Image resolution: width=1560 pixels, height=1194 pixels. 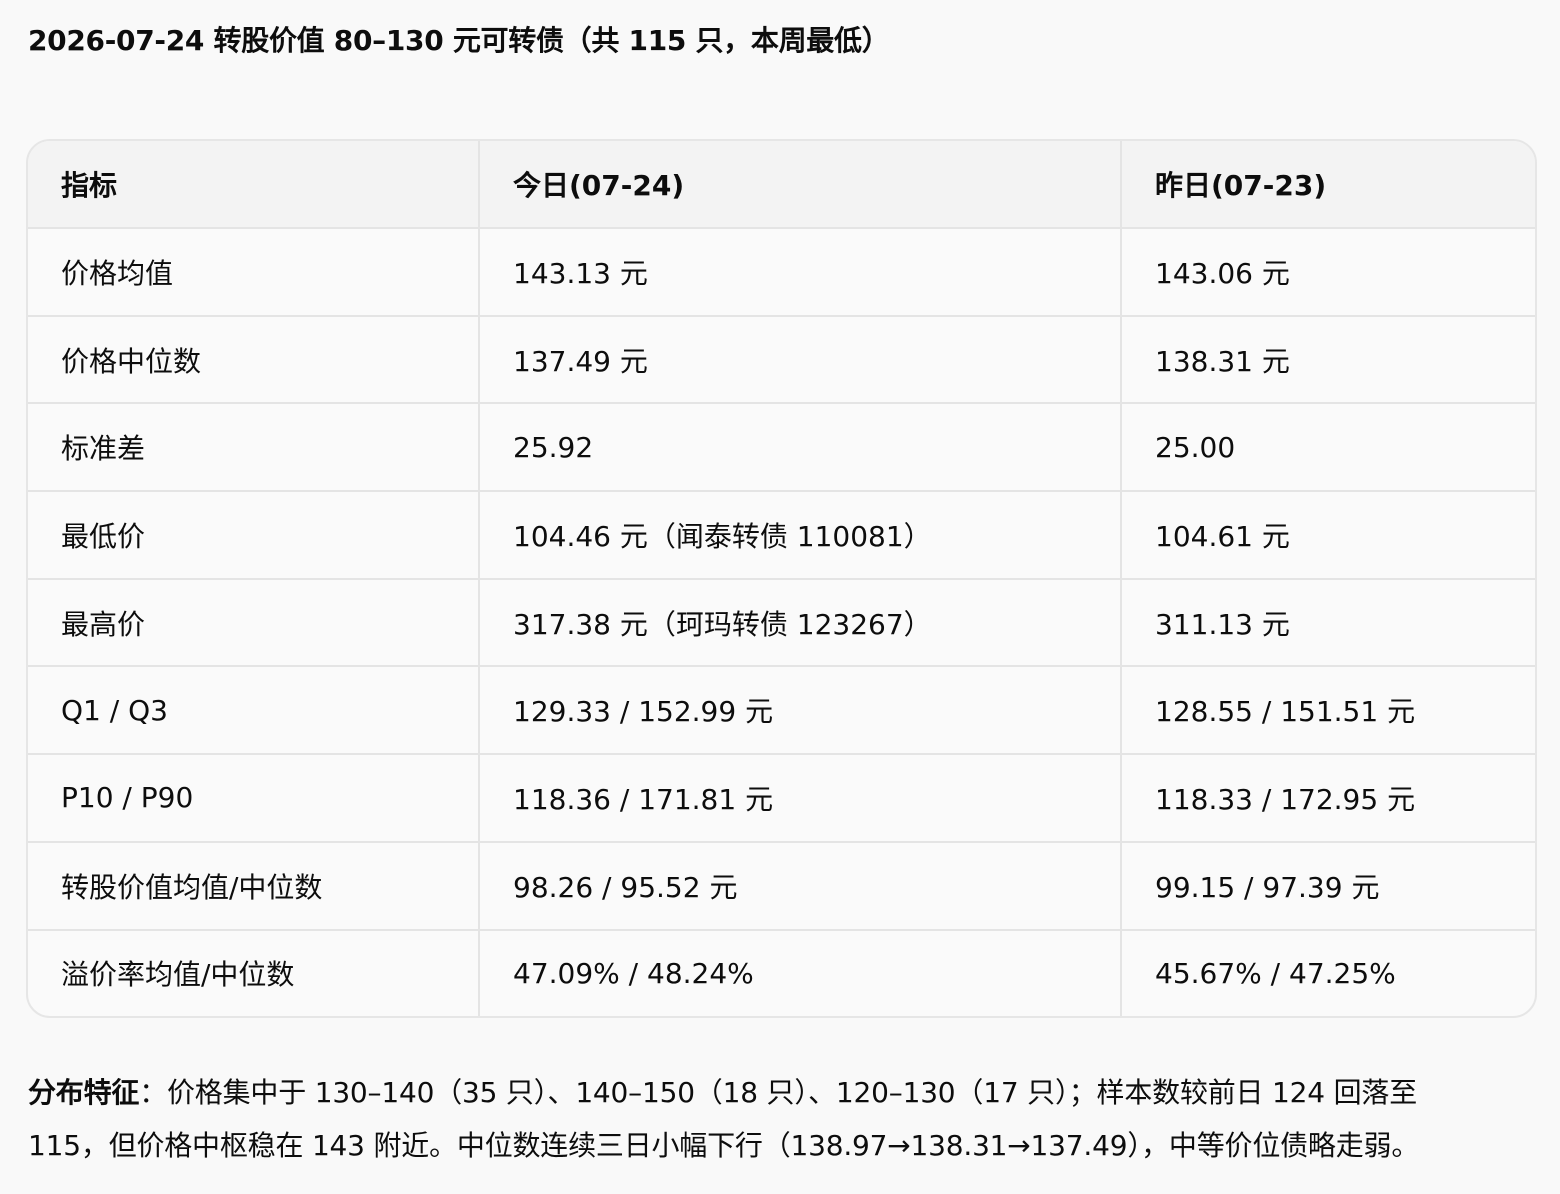 What do you see at coordinates (1327, 535) in the screenshot?
I see `row-yesterday-cell: 104.61 元` at bounding box center [1327, 535].